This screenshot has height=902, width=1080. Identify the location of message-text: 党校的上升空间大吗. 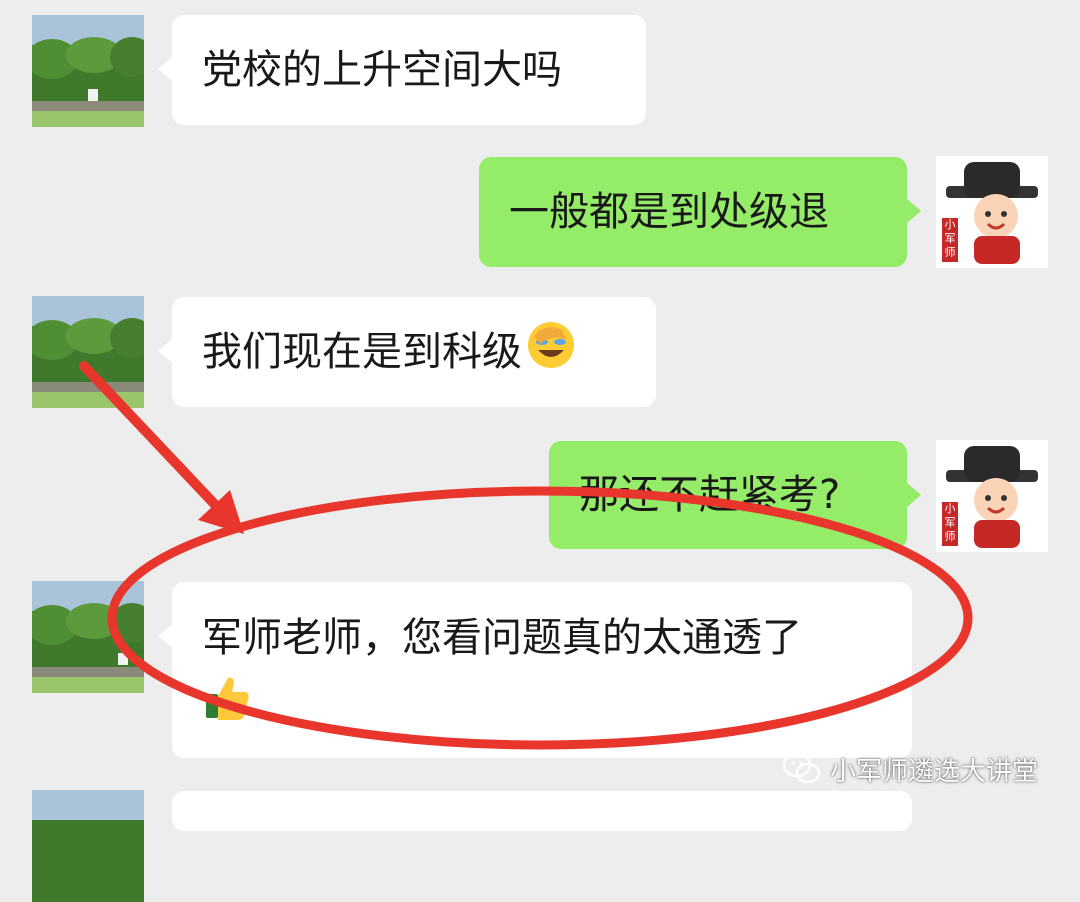
(382, 70).